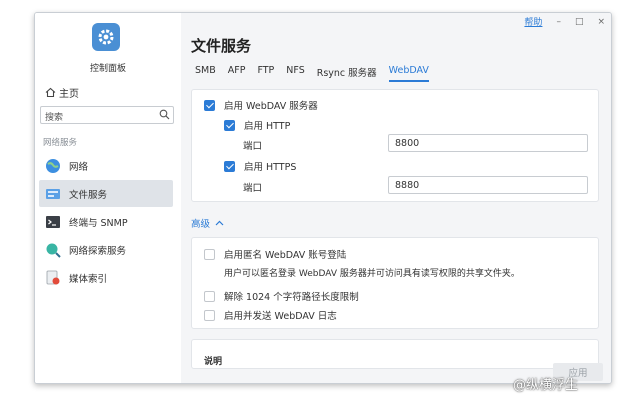  I want to click on webdav-log-checkbox, so click(209, 315).